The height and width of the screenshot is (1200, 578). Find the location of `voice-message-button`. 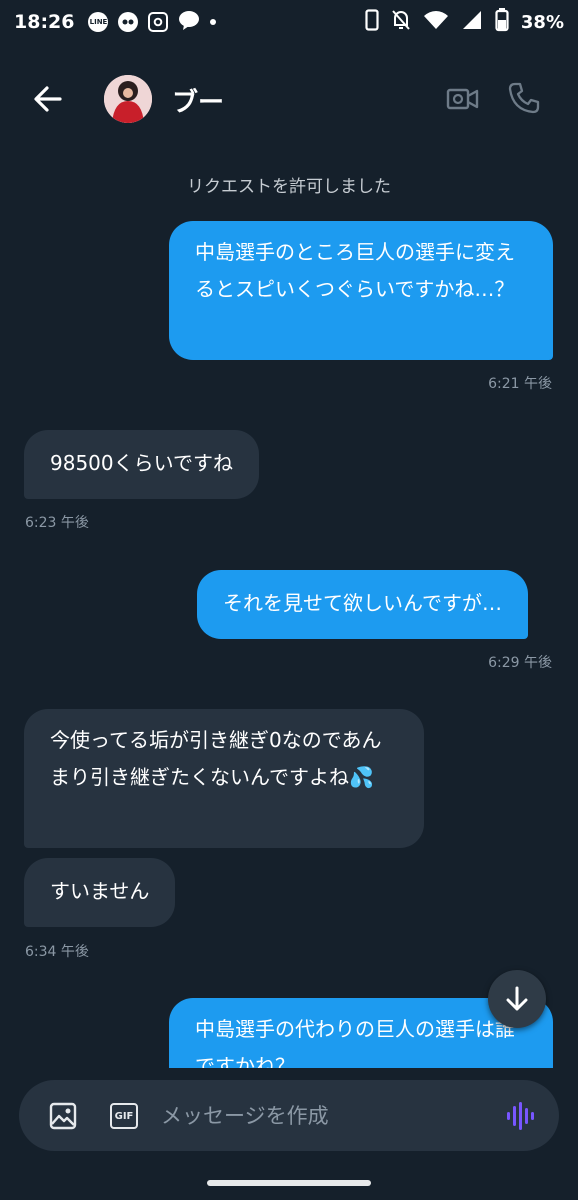

voice-message-button is located at coordinates (520, 1116).